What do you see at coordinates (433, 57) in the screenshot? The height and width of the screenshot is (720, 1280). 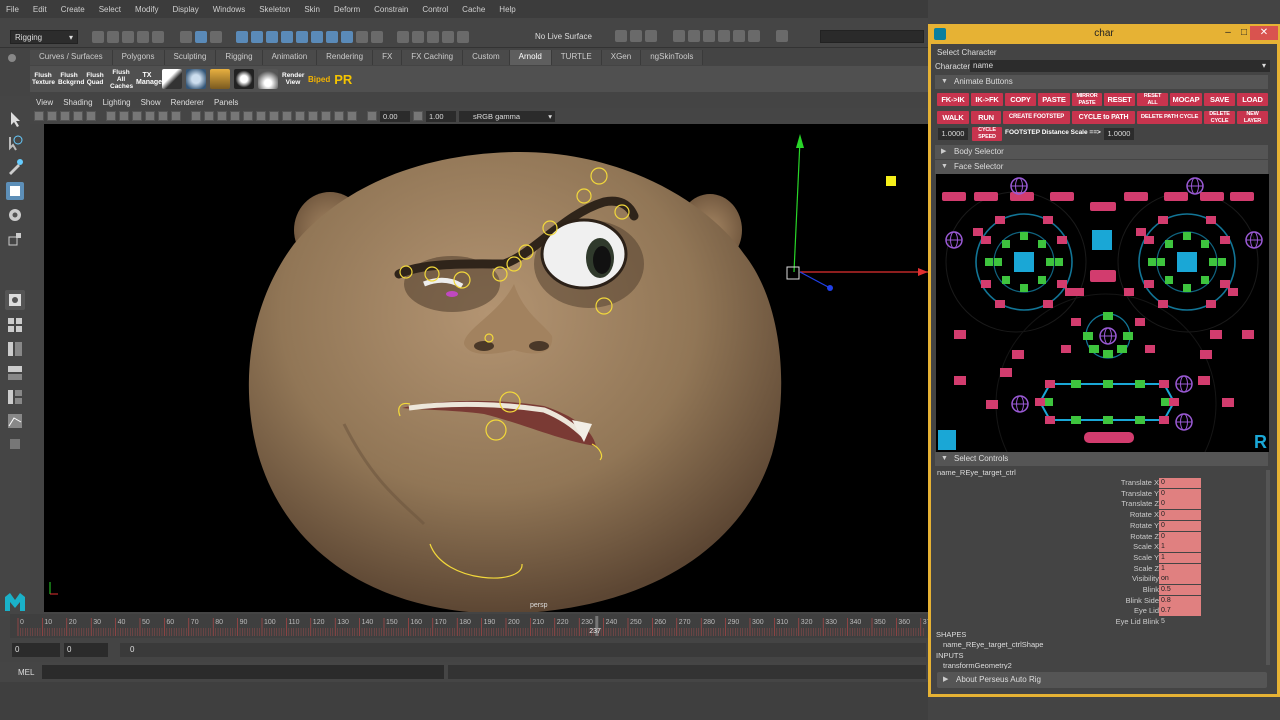 I see `shelf-tab-fx-caching: FX Caching` at bounding box center [433, 57].